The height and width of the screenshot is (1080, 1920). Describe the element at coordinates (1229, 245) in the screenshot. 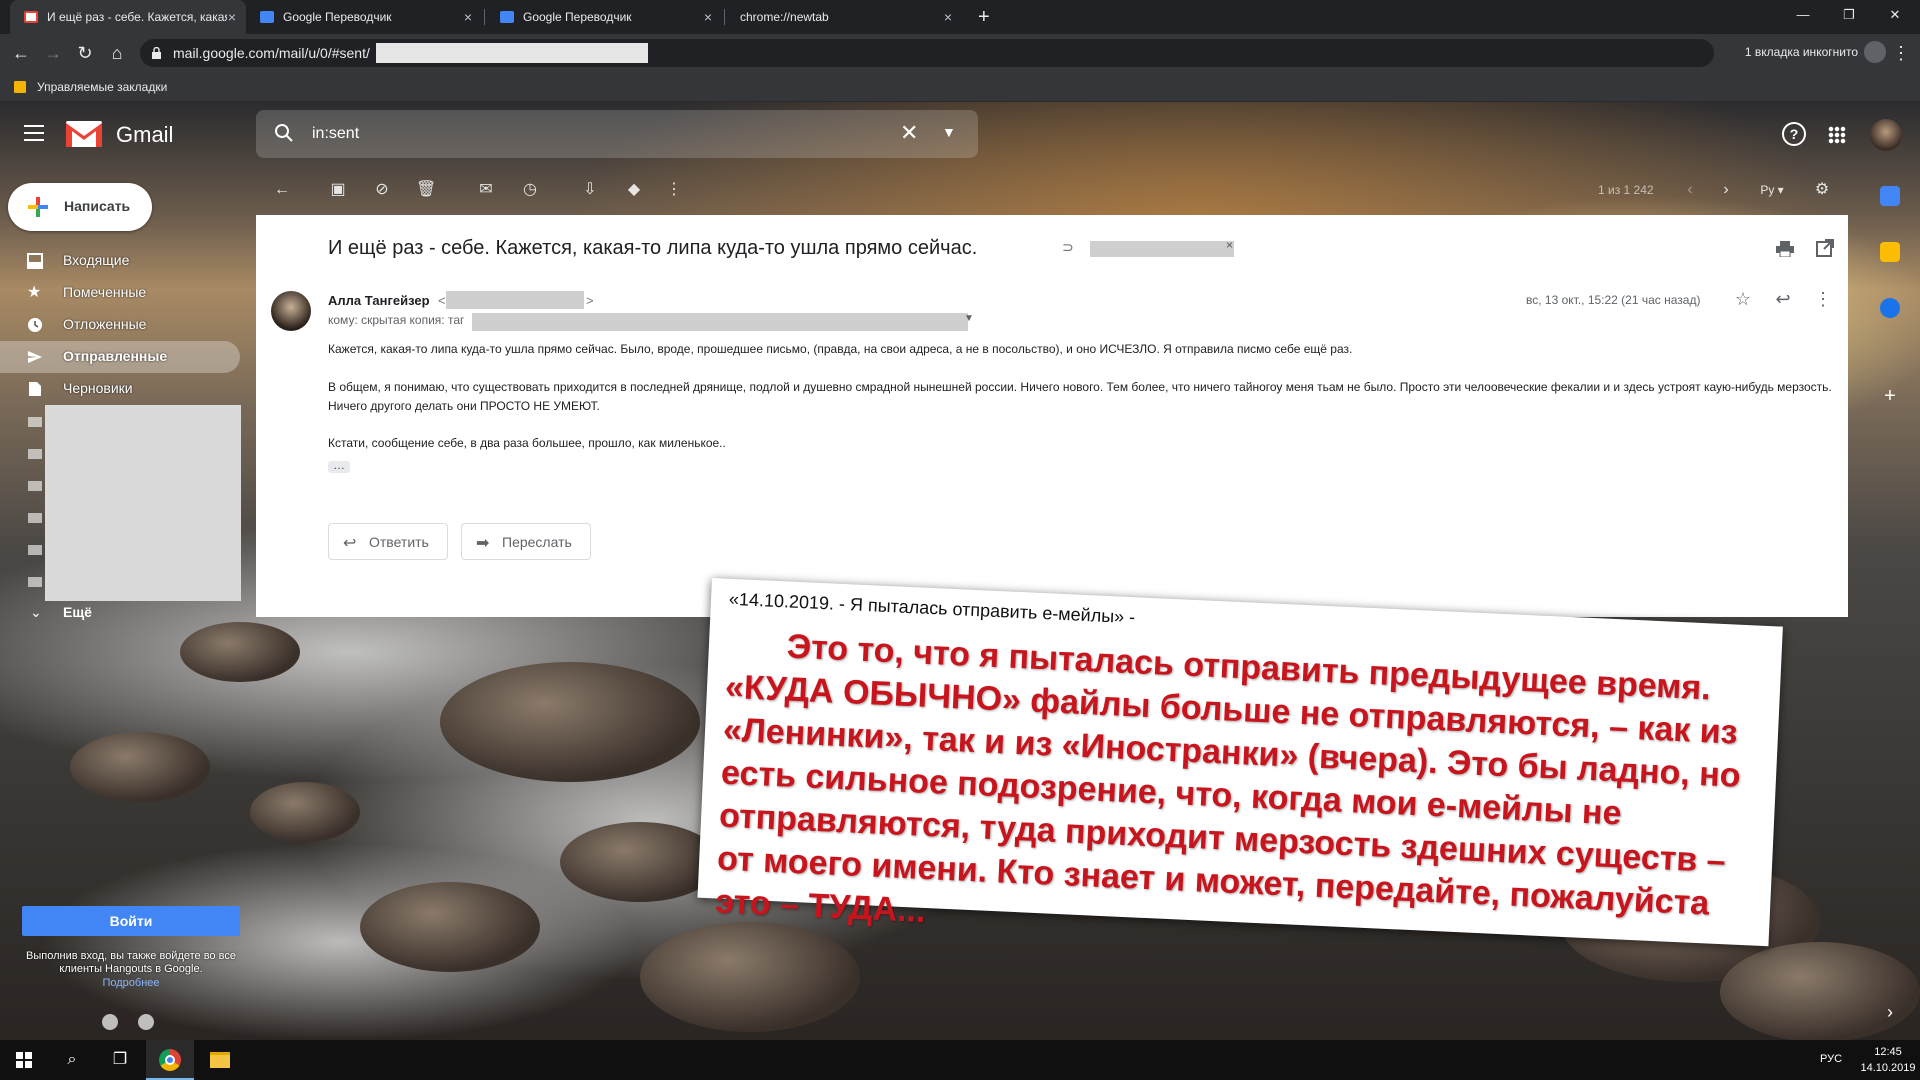

I see `remove-label-icon: ×` at that location.